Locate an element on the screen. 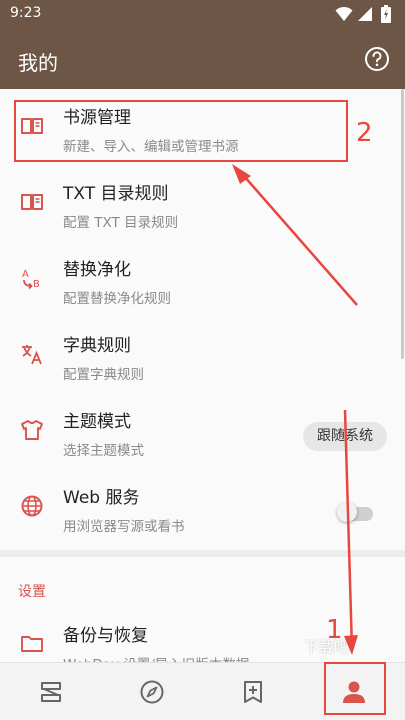 The image size is (405, 720). nav-rss is located at coordinates (252, 691).